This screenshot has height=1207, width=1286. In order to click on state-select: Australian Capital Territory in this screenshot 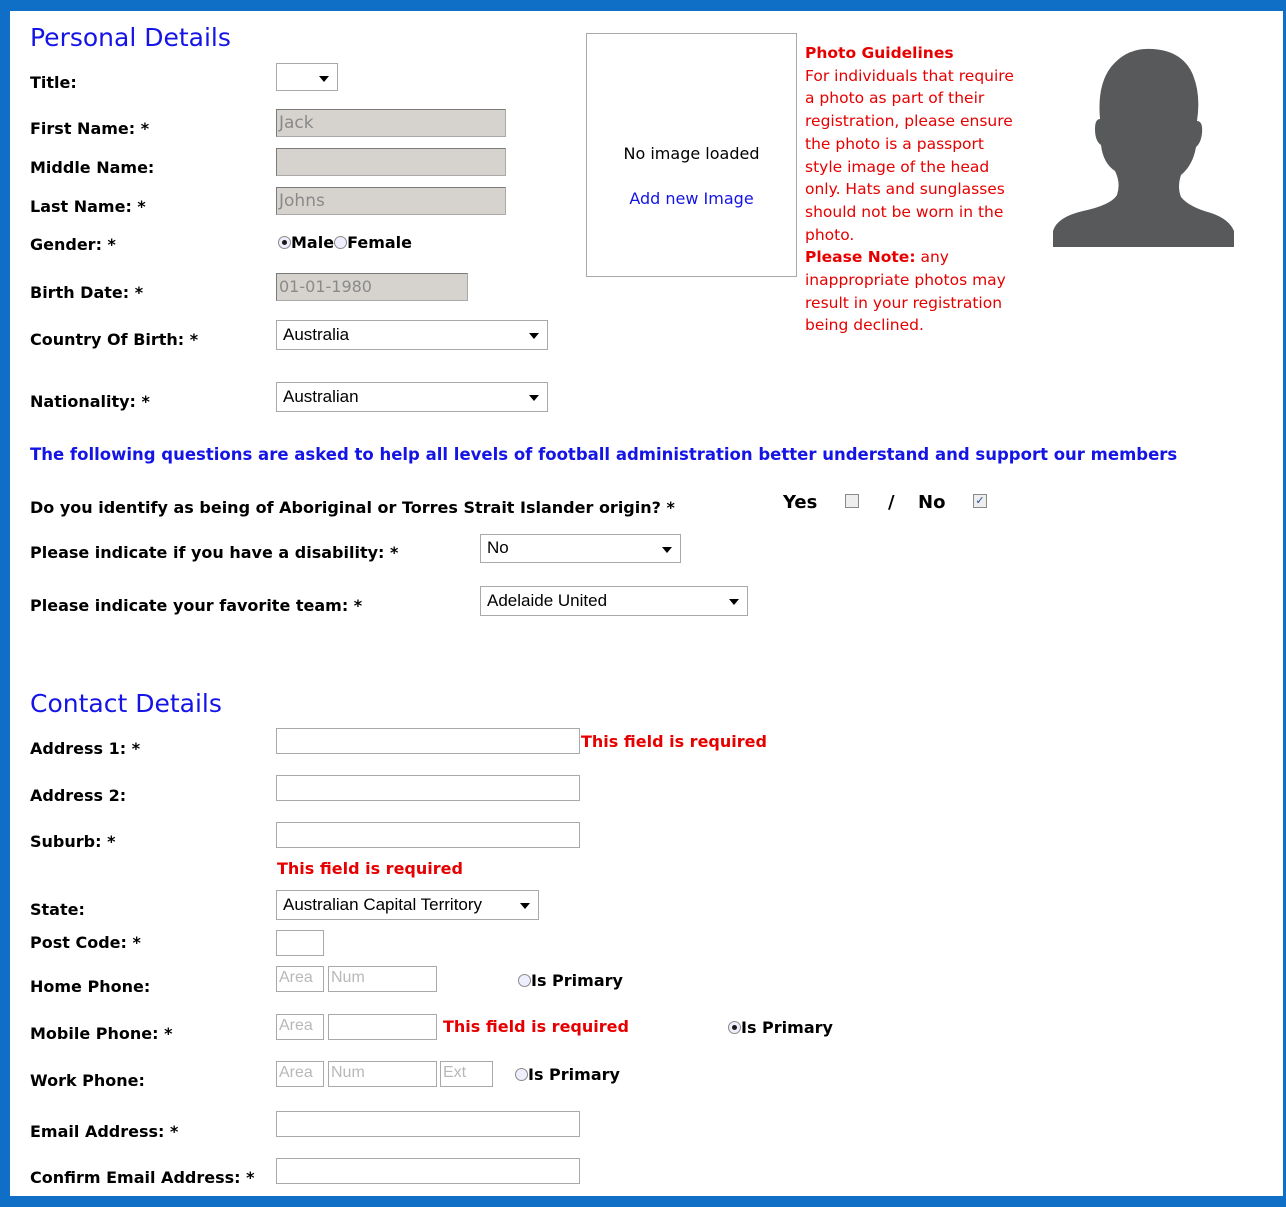, I will do `click(407, 905)`.